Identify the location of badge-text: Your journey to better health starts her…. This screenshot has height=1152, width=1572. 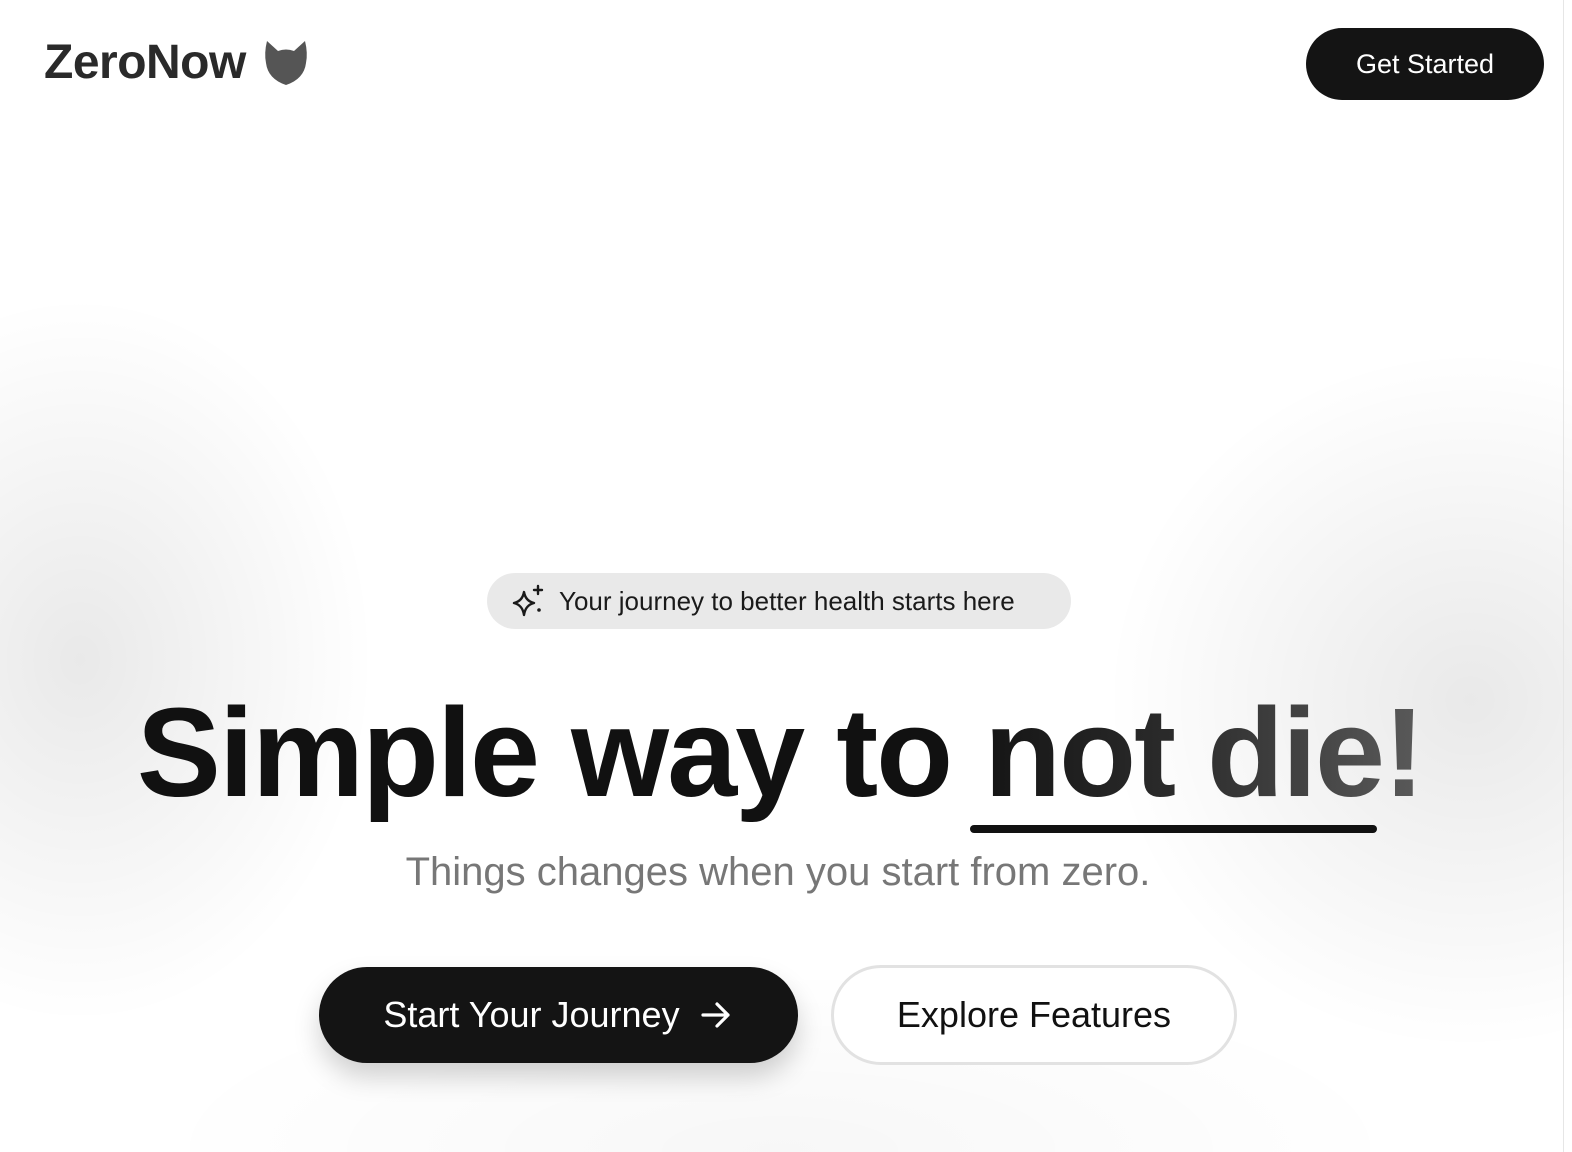
(787, 600).